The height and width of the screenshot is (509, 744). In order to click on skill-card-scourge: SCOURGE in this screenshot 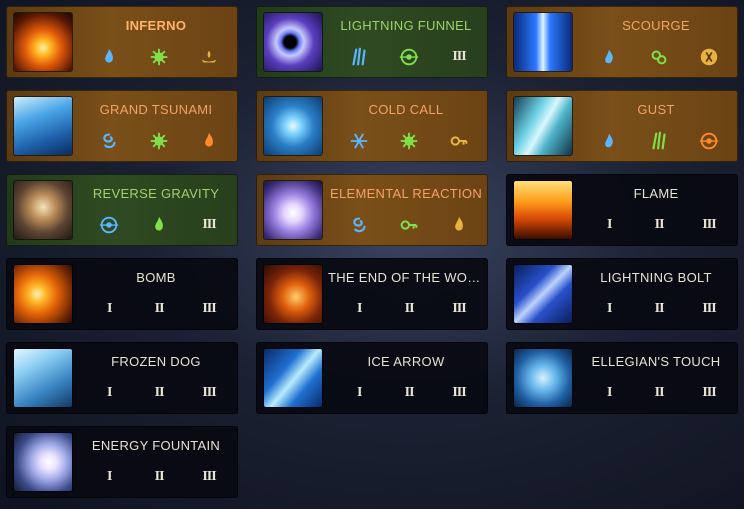, I will do `click(622, 42)`.